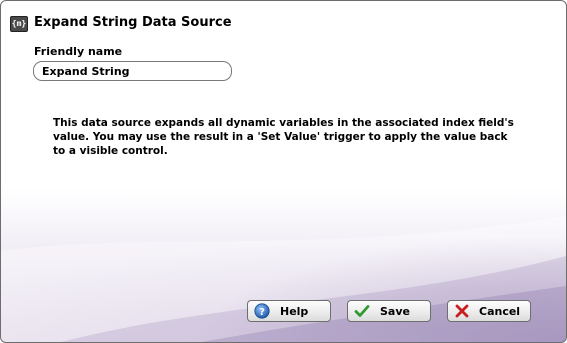 The width and height of the screenshot is (567, 343). Describe the element at coordinates (19, 24) in the screenshot. I see `data-source-icon: {m}` at that location.